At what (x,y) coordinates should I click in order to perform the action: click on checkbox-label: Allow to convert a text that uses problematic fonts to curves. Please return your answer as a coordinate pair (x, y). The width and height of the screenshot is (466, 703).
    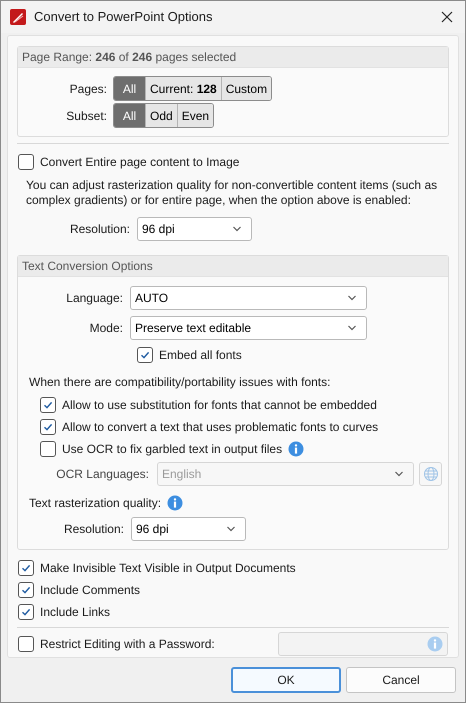
    Looking at the image, I should click on (220, 427).